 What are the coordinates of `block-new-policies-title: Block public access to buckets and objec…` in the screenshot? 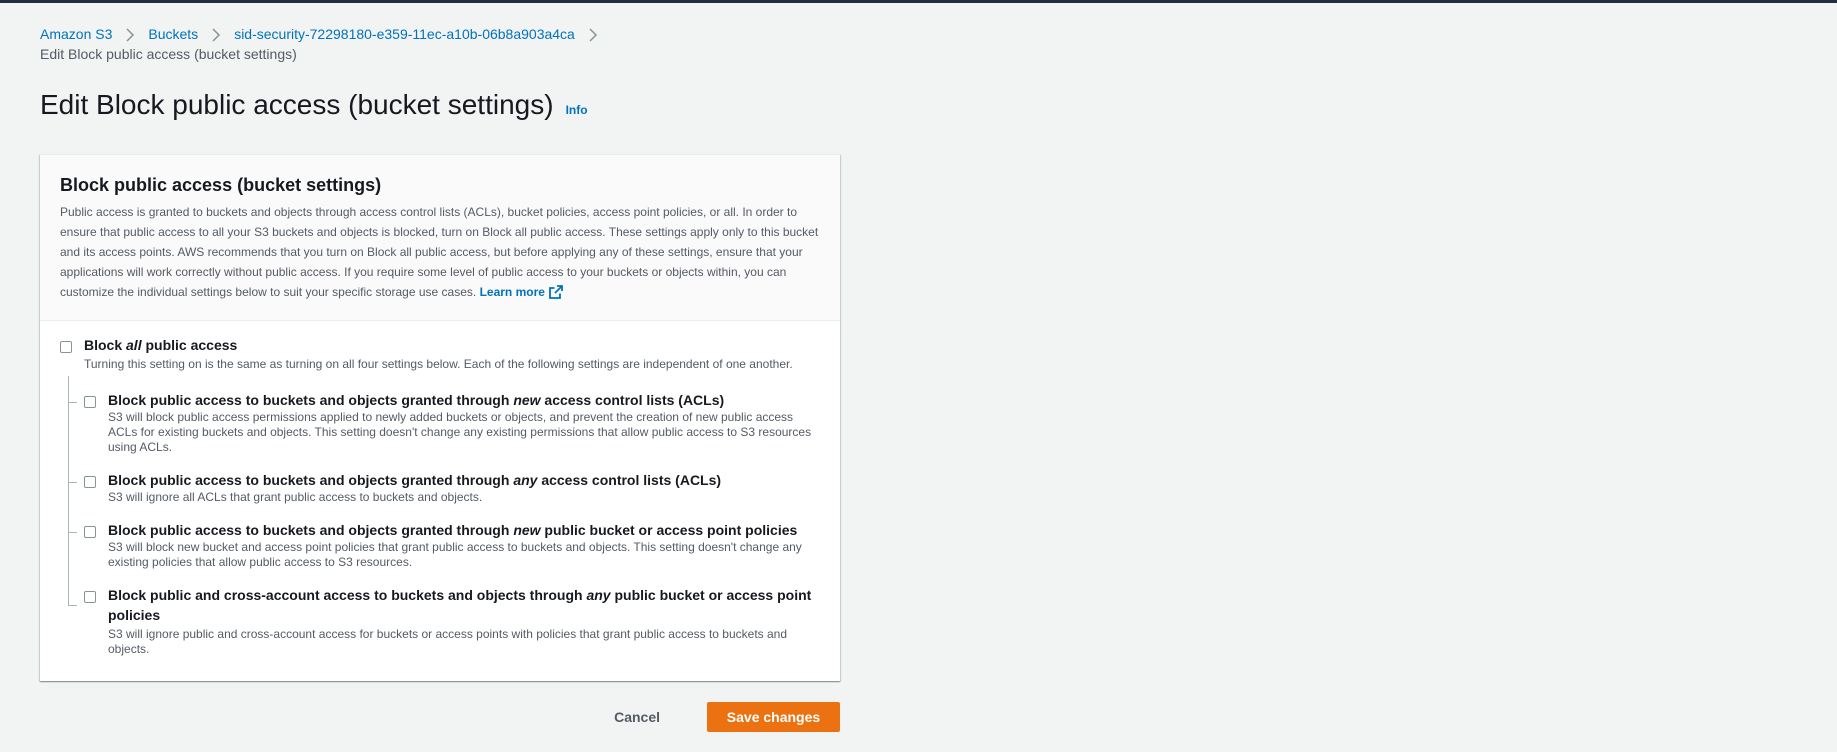 It's located at (466, 530).